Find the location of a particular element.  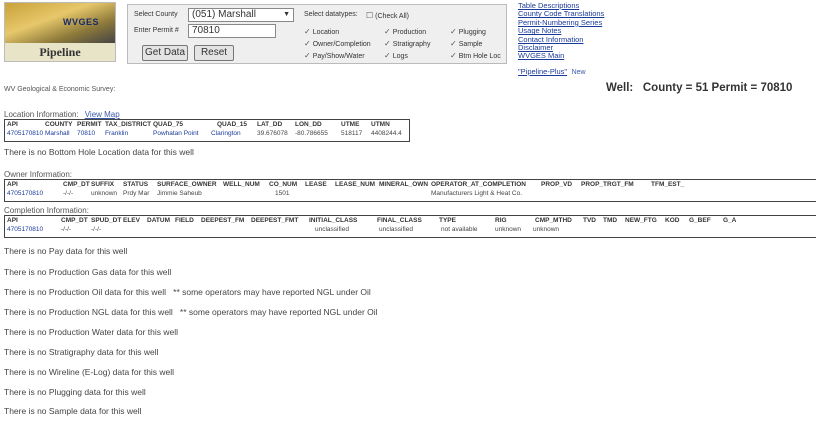

get-data-button: Get Data is located at coordinates (165, 53).